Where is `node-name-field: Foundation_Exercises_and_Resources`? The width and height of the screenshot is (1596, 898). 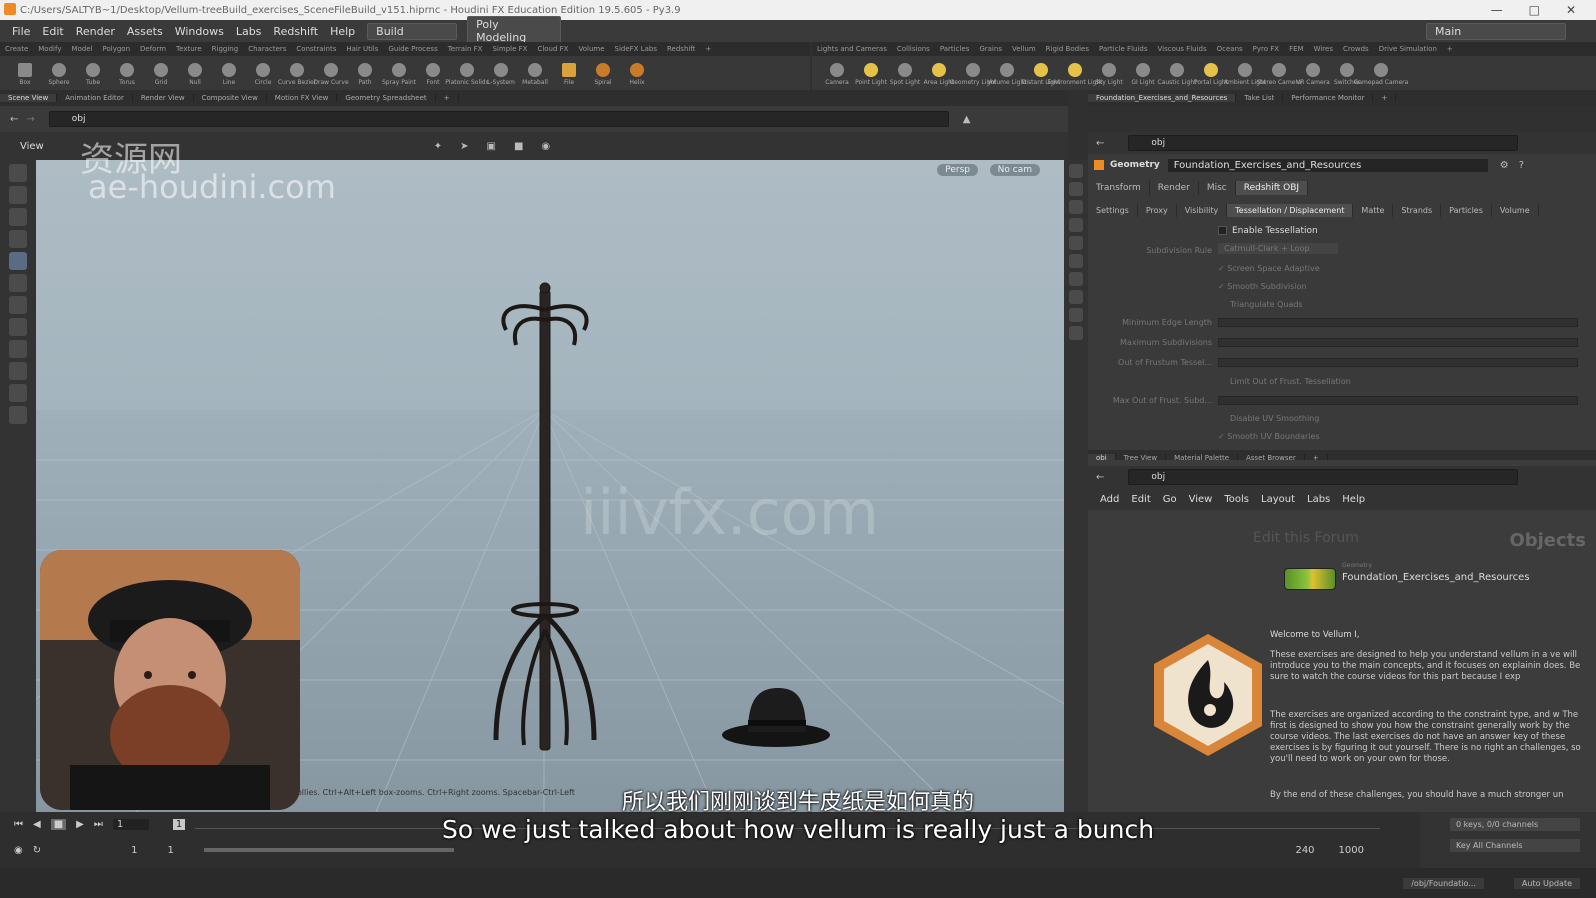 node-name-field: Foundation_Exercises_and_Resources is located at coordinates (1327, 165).